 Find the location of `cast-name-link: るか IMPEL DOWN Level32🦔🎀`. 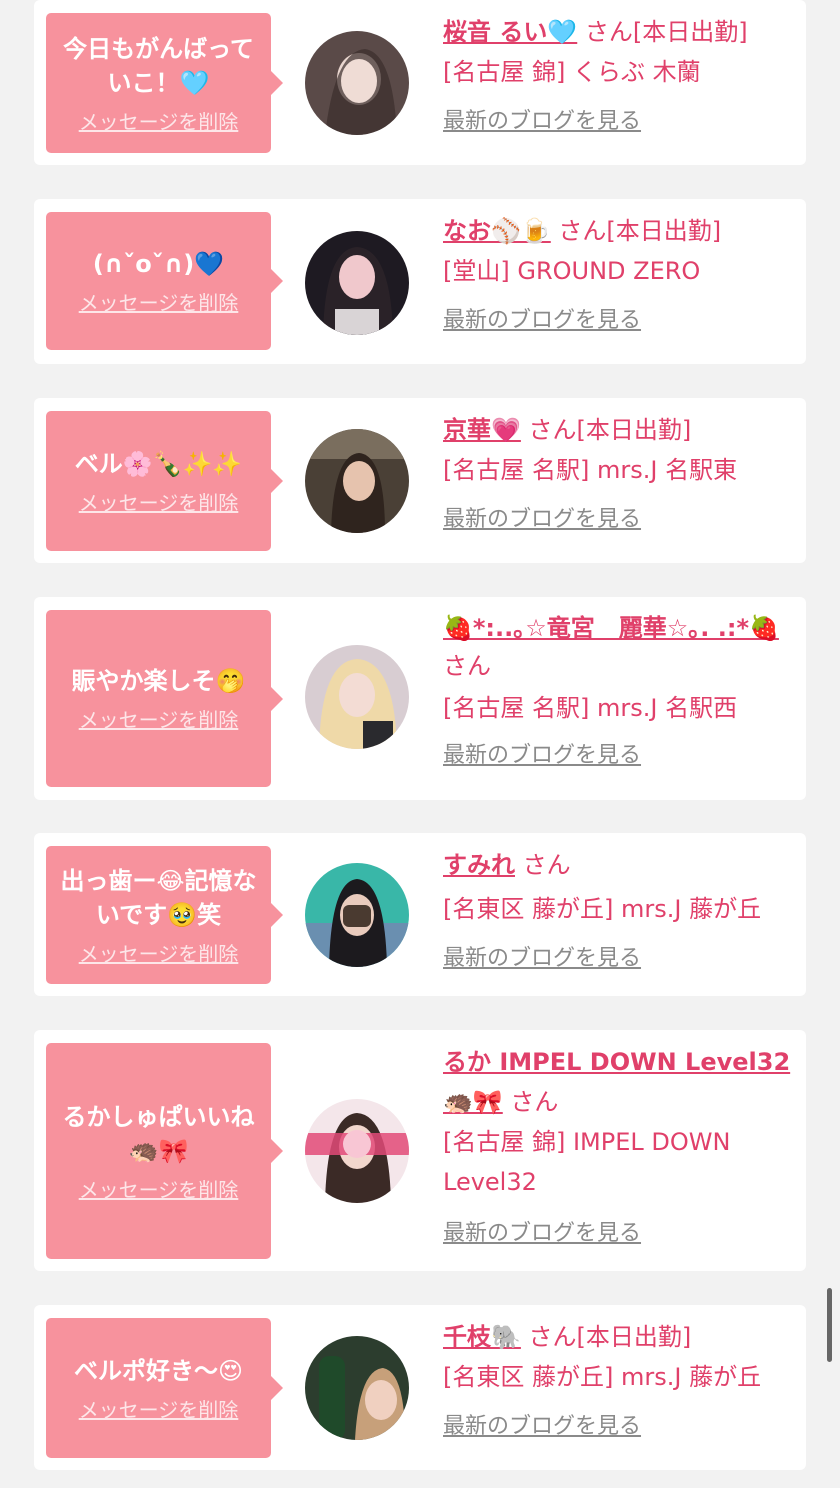

cast-name-link: るか IMPEL DOWN Level32🦔🎀 is located at coordinates (616, 1082).